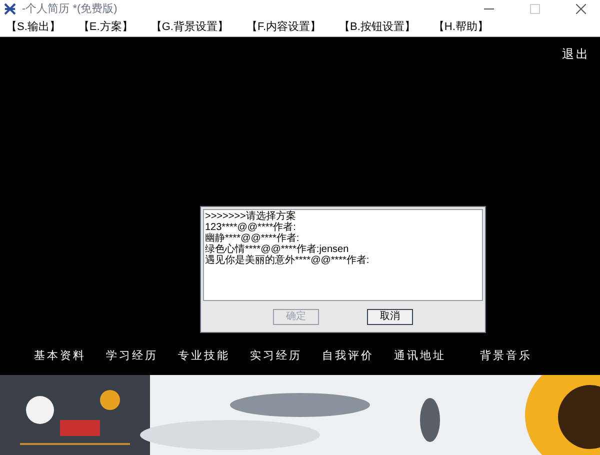 This screenshot has height=455, width=600. I want to click on menu-item: 【B.按钮设置】, so click(377, 27).